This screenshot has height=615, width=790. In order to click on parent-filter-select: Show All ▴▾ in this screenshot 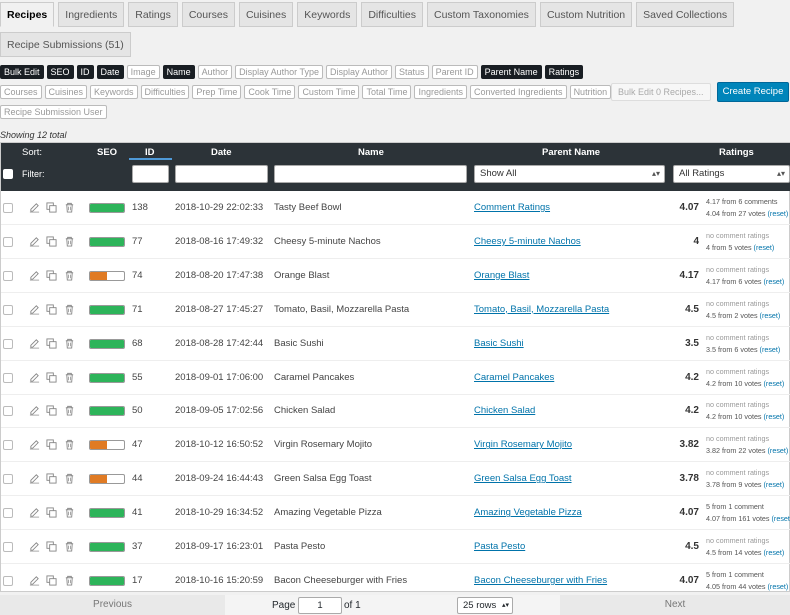, I will do `click(569, 174)`.